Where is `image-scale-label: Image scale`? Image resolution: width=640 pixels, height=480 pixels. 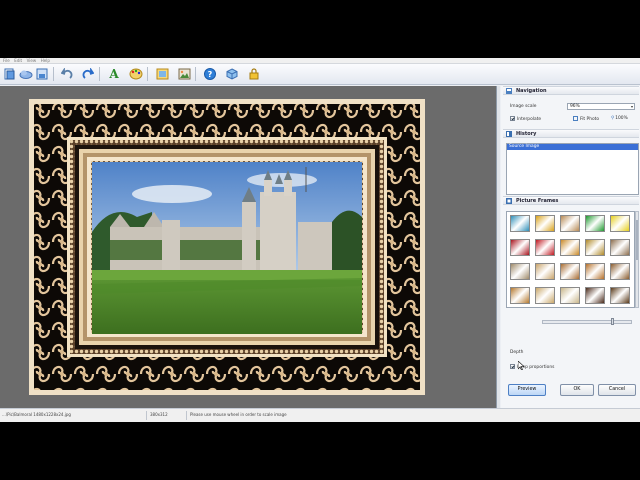
image-scale-label: Image scale is located at coordinates (523, 106).